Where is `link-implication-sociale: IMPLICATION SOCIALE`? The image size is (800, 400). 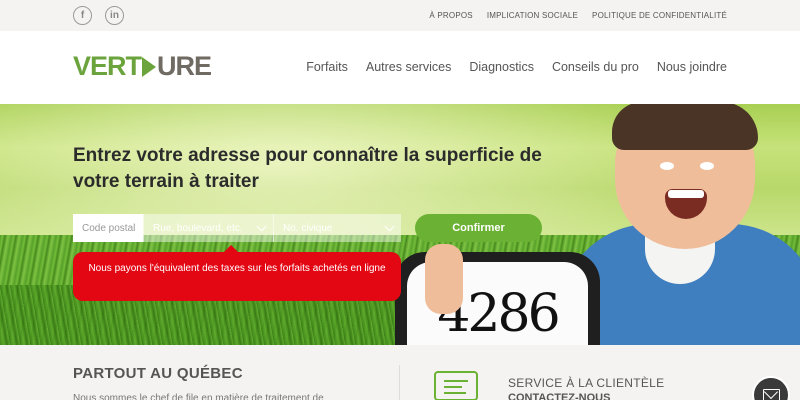 link-implication-sociale: IMPLICATION SOCIALE is located at coordinates (532, 15).